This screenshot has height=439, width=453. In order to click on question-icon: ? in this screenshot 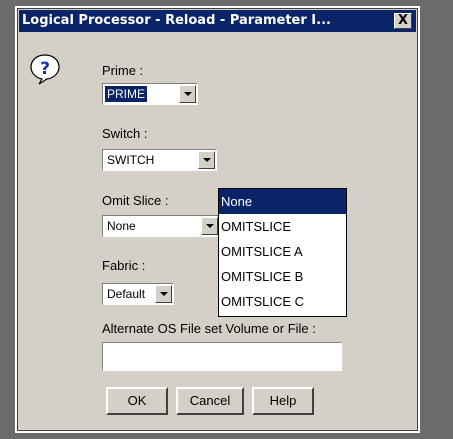, I will do `click(45, 69)`.